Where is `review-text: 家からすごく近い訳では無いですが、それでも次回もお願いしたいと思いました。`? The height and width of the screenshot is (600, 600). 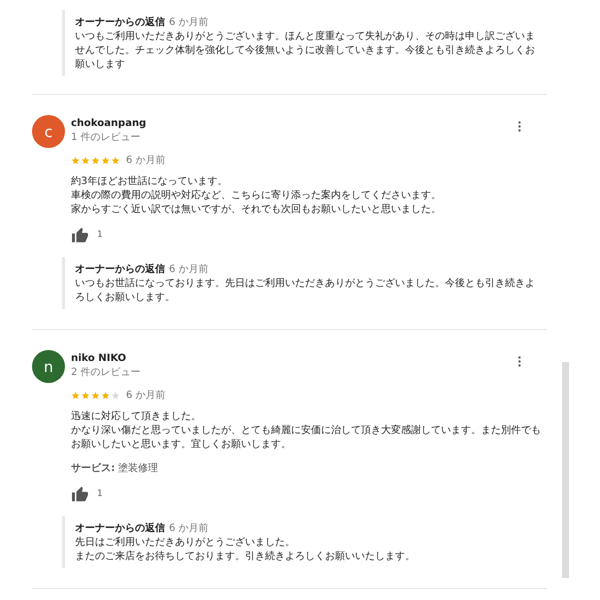 review-text: 家からすごく近い訳では無いですが、それでも次回もお願いしたいと思いました。 is located at coordinates (256, 210).